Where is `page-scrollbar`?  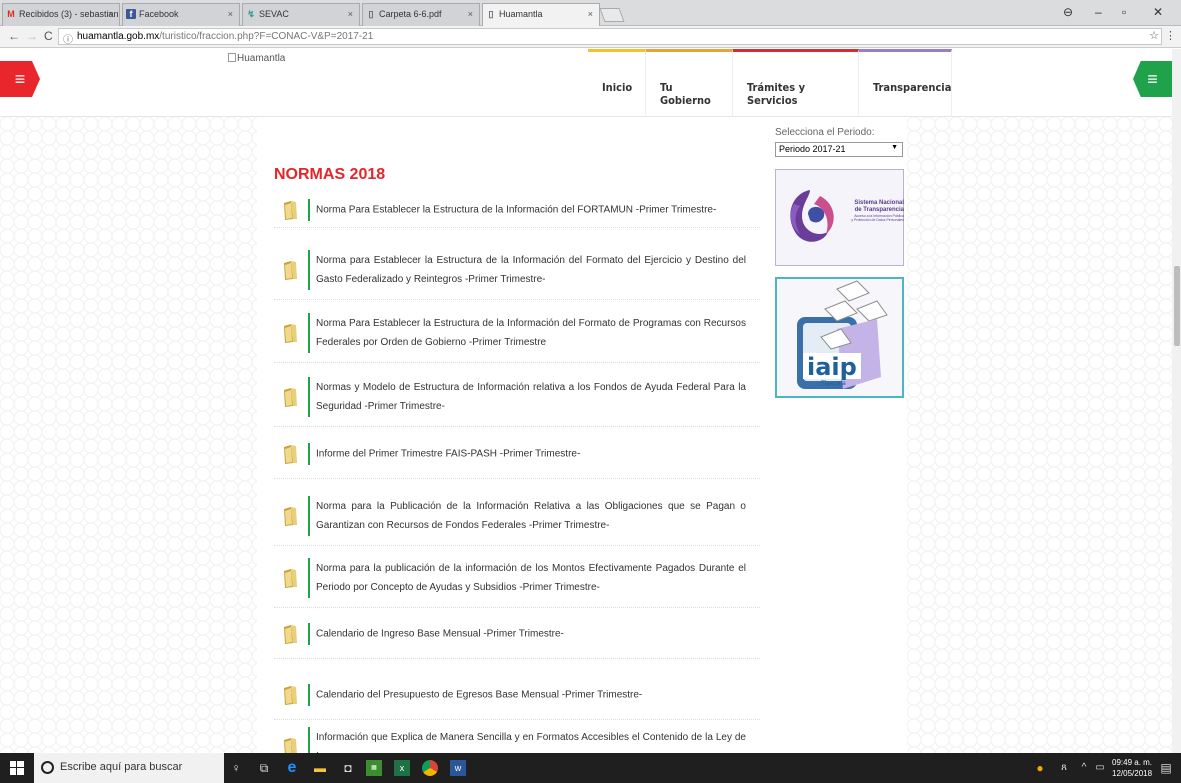 page-scrollbar is located at coordinates (1176, 401).